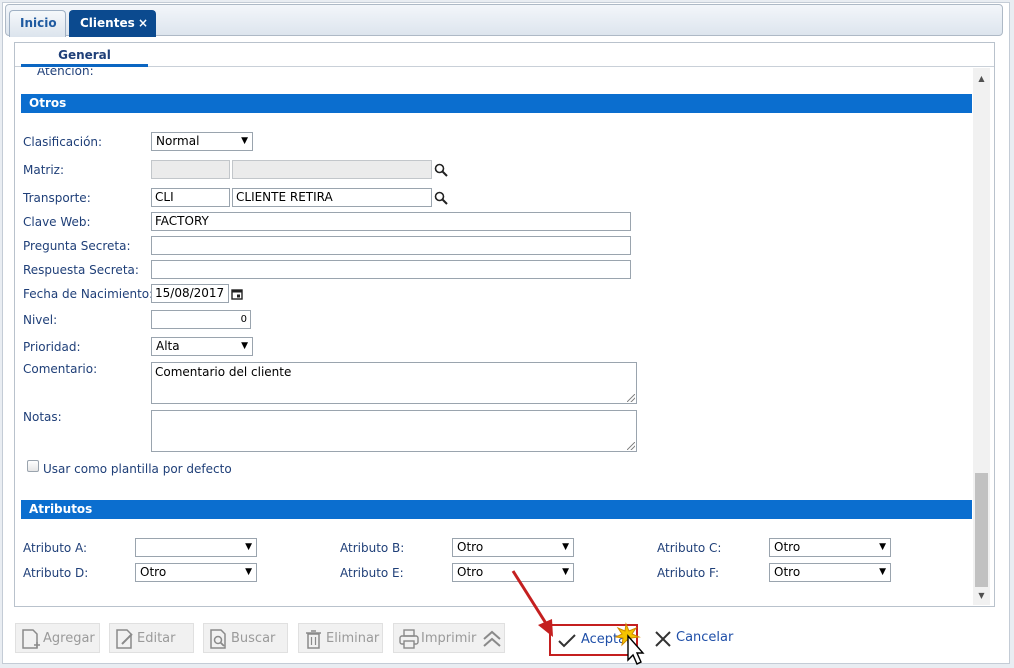 The image size is (1014, 668). I want to click on chevron-double-up-icon, so click(492, 639).